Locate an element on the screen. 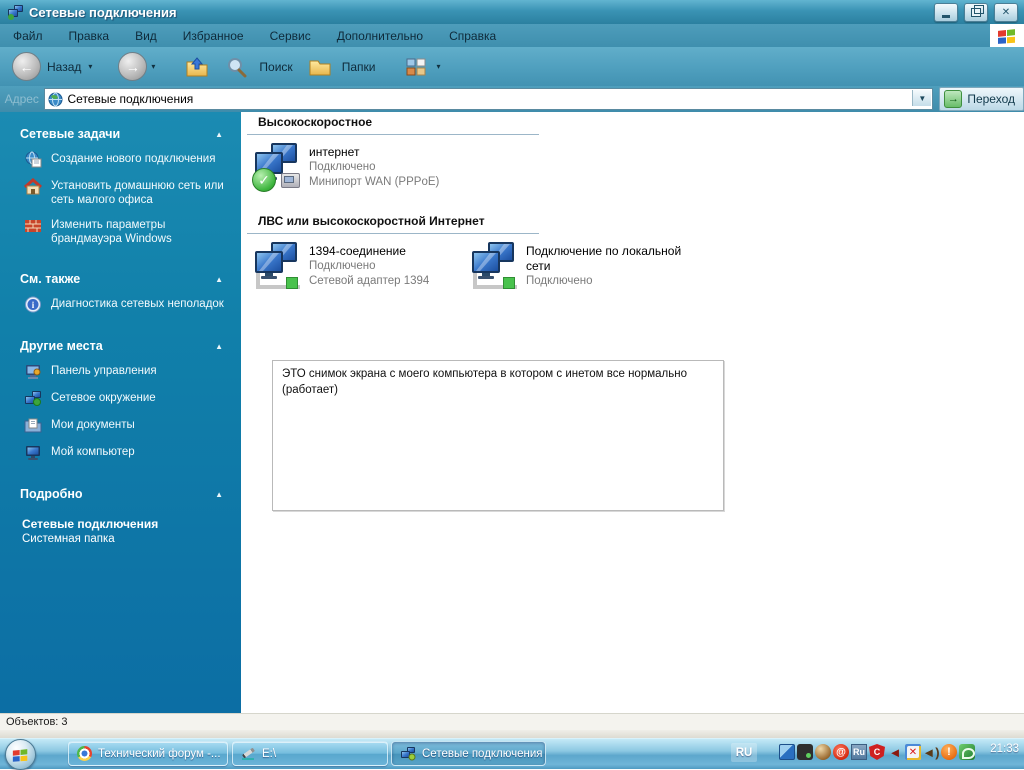 Image resolution: width=1024 pixels, height=770 pixels. forward-icon: → is located at coordinates (133, 66).